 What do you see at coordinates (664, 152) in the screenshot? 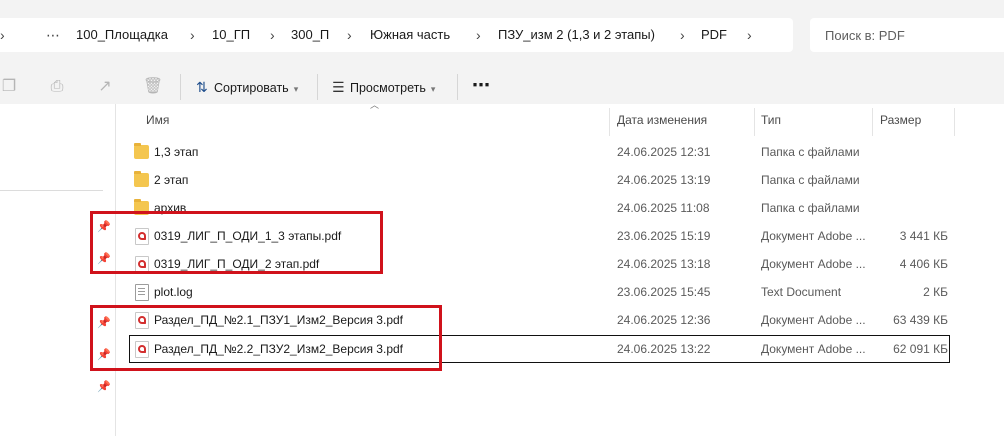
I see `file-date: 24.06.2025 12:31` at bounding box center [664, 152].